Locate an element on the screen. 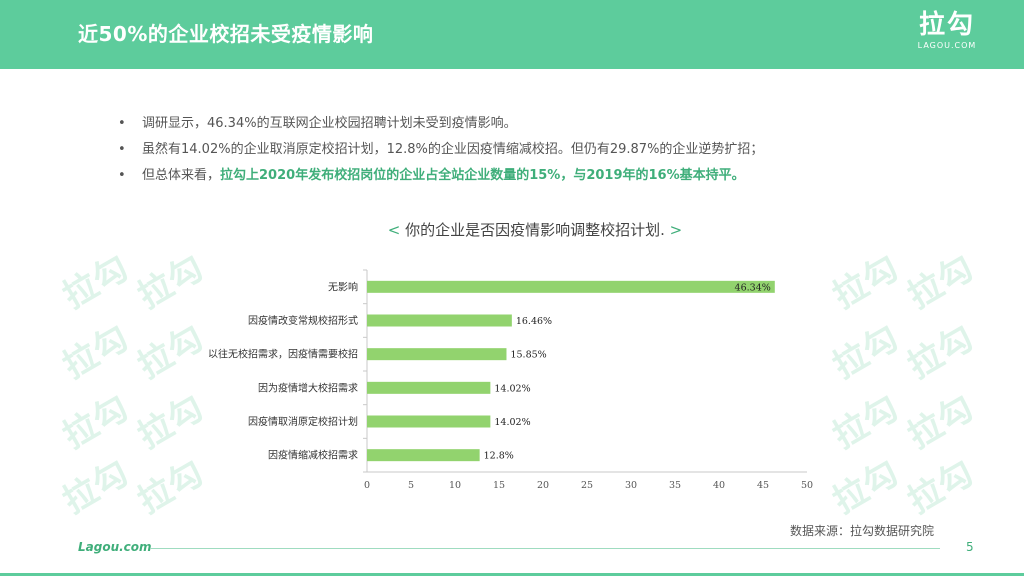  category-label: 无影响 is located at coordinates (343, 286).